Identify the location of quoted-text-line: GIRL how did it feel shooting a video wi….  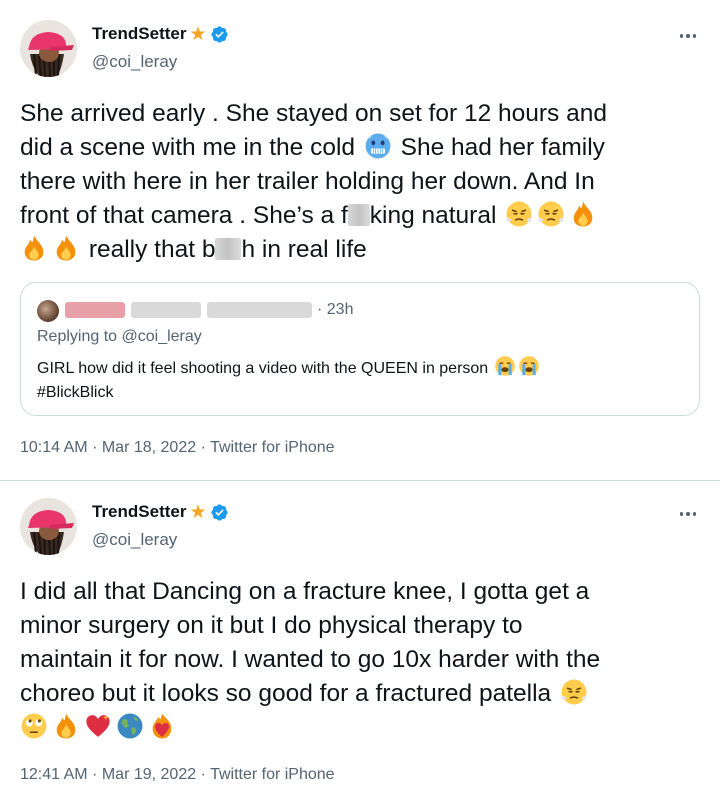
(357, 368).